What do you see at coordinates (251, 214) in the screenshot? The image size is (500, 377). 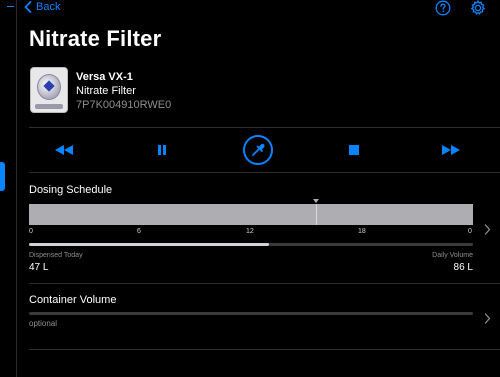 I see `dosing-schedule-timeline` at bounding box center [251, 214].